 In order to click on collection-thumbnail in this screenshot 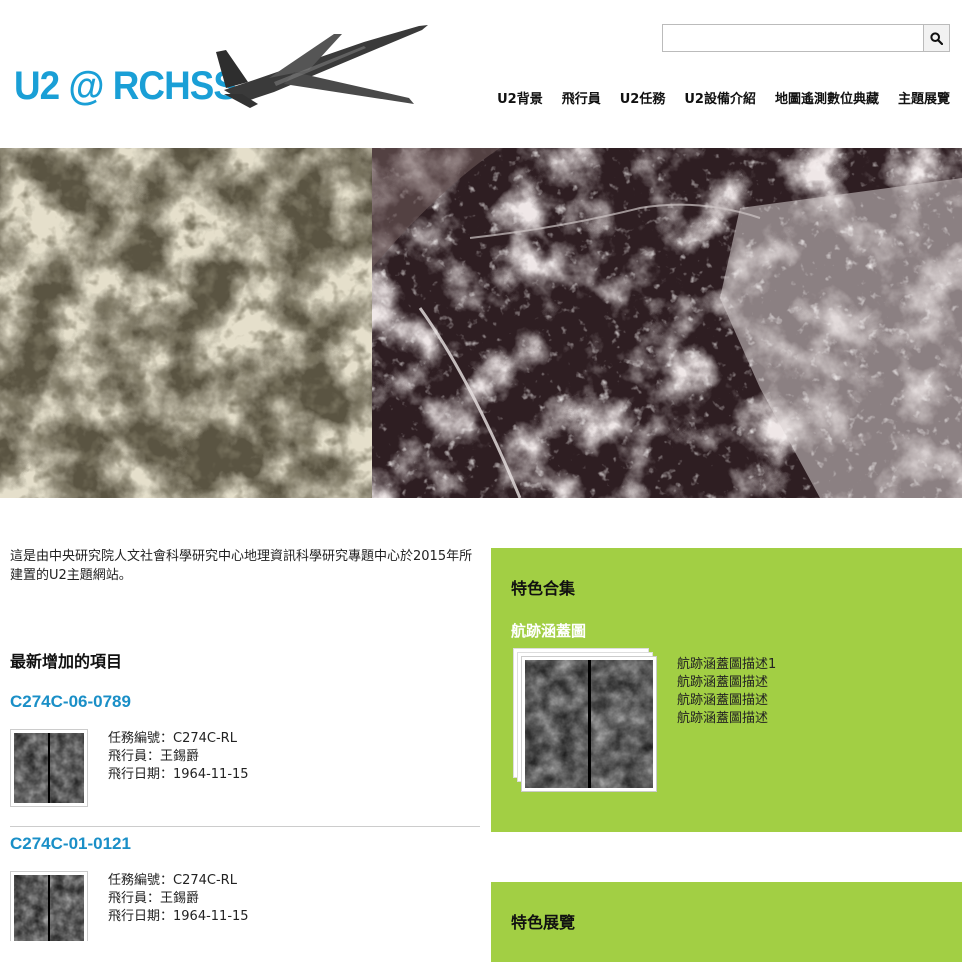, I will do `click(589, 724)`.